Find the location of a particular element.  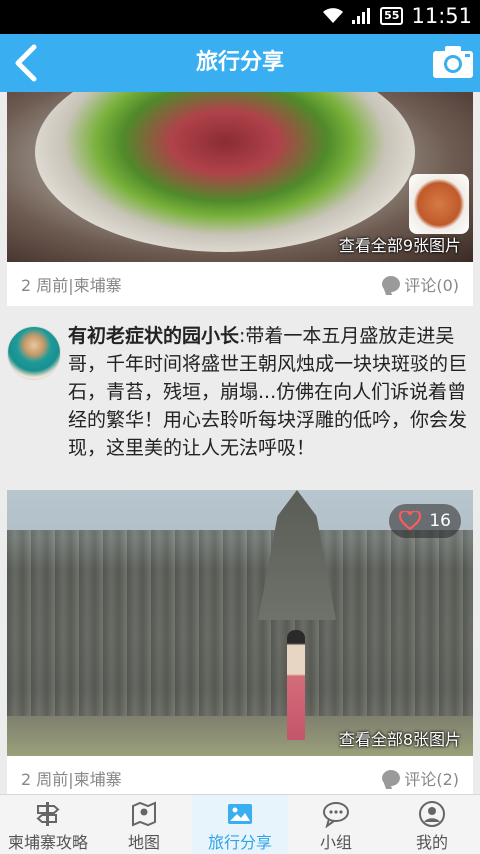

view-all-photos-link: 查看全部8张图片 is located at coordinates (400, 738).